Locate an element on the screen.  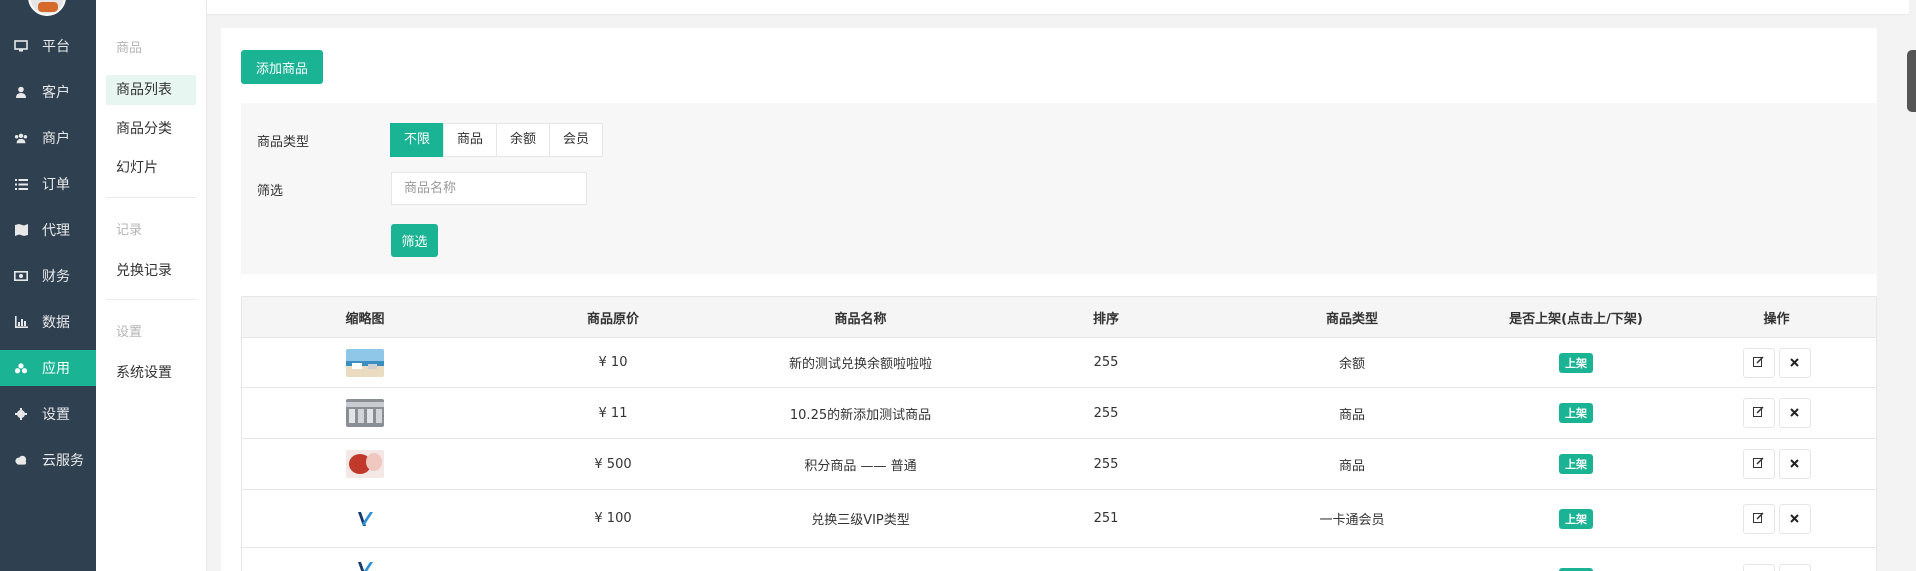
col-header-price: 商品原价 is located at coordinates (612, 319).